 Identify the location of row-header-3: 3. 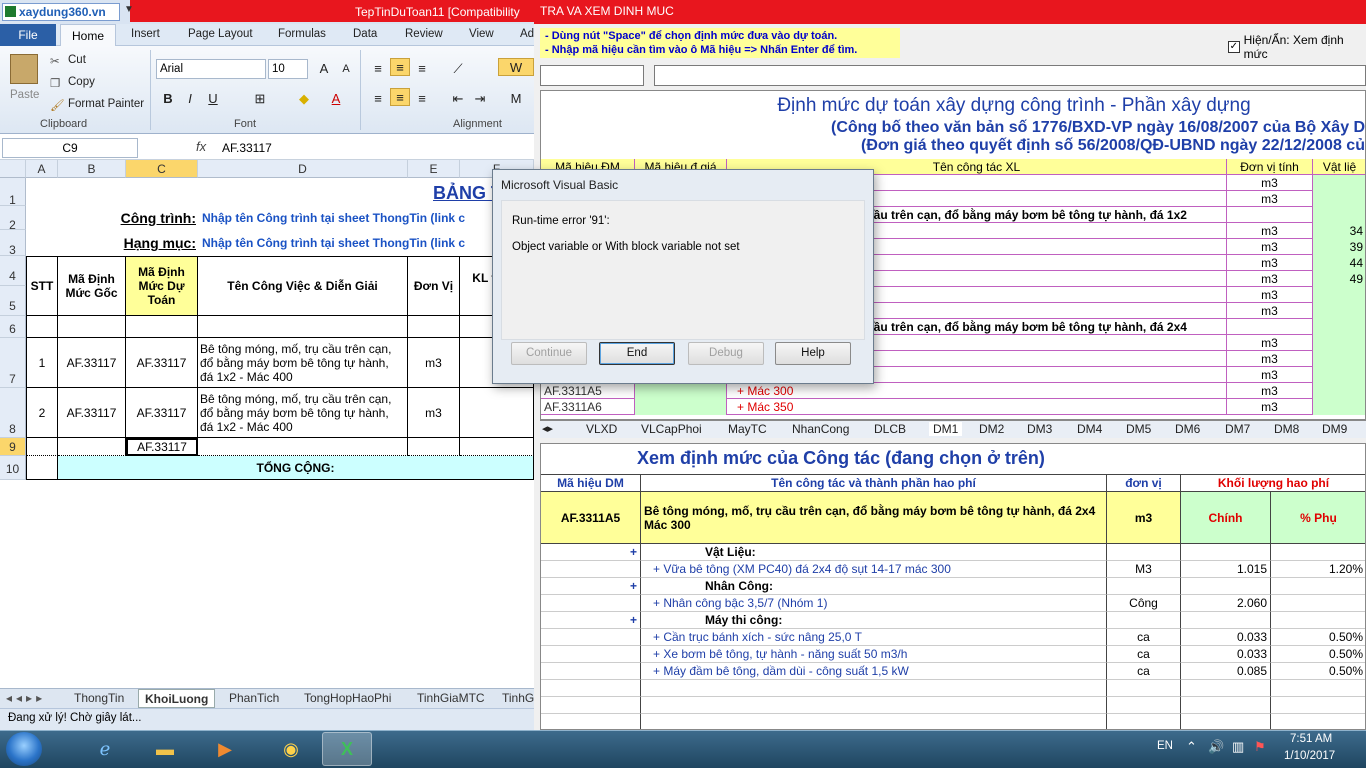
(13, 243).